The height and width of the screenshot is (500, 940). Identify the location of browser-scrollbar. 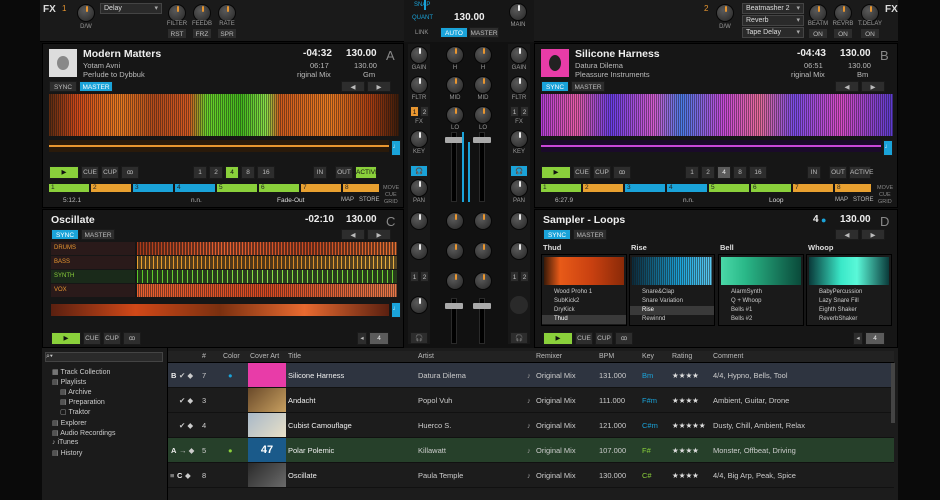
(893, 393).